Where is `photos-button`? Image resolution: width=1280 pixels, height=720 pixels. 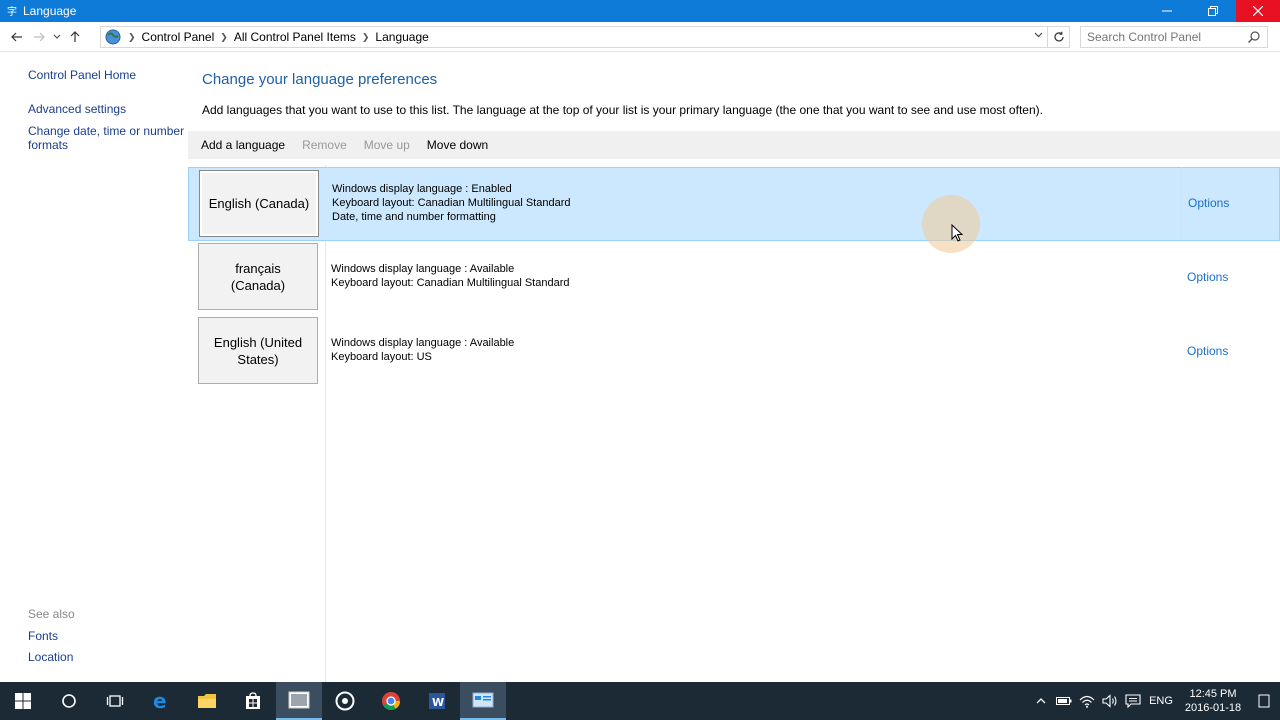 photos-button is located at coordinates (299, 701).